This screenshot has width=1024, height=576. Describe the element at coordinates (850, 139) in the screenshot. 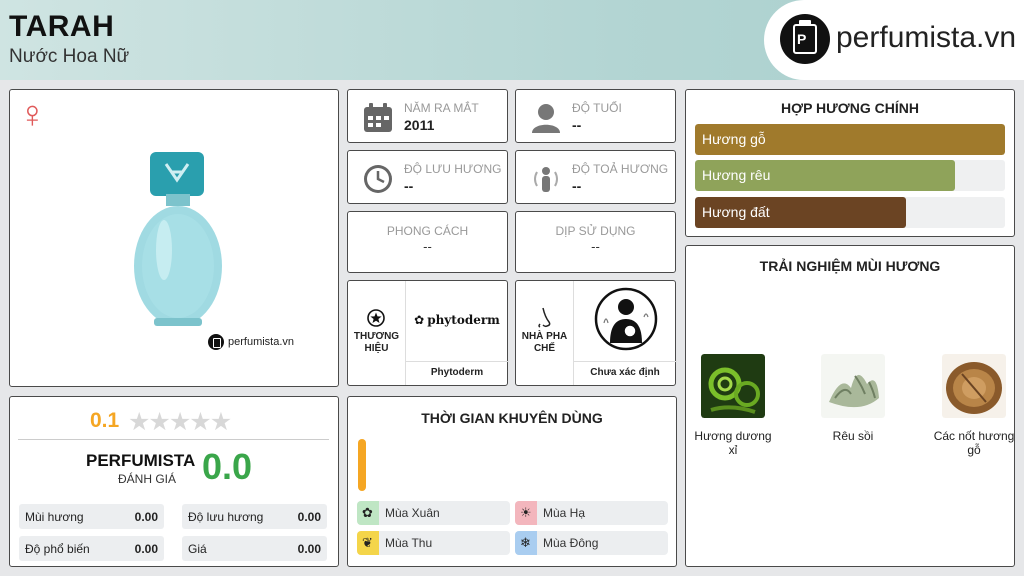

I see `accord-bar: Hương gỗ` at that location.